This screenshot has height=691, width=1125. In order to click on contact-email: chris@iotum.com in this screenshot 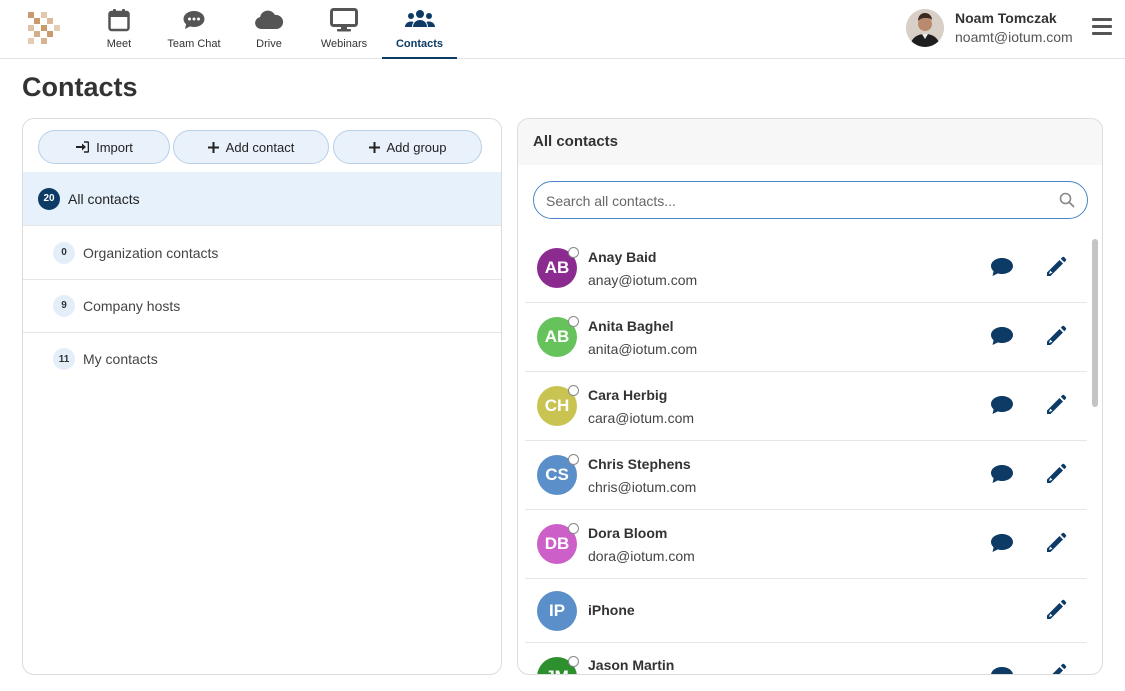, I will do `click(642, 487)`.